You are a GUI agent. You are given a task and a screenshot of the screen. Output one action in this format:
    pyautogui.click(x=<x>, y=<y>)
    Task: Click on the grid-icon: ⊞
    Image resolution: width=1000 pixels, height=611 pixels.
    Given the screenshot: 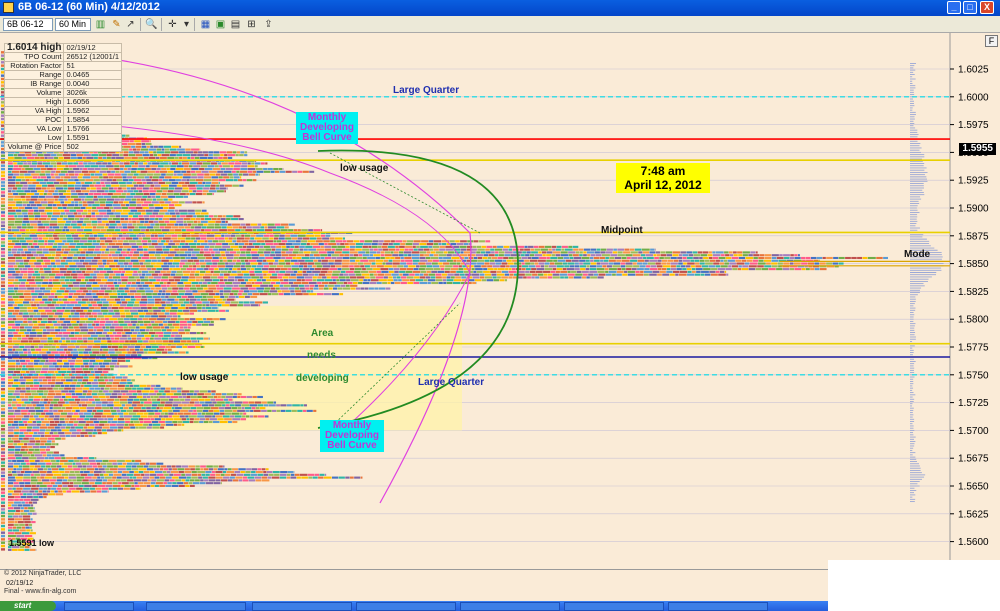 What is the action you would take?
    pyautogui.click(x=251, y=24)
    